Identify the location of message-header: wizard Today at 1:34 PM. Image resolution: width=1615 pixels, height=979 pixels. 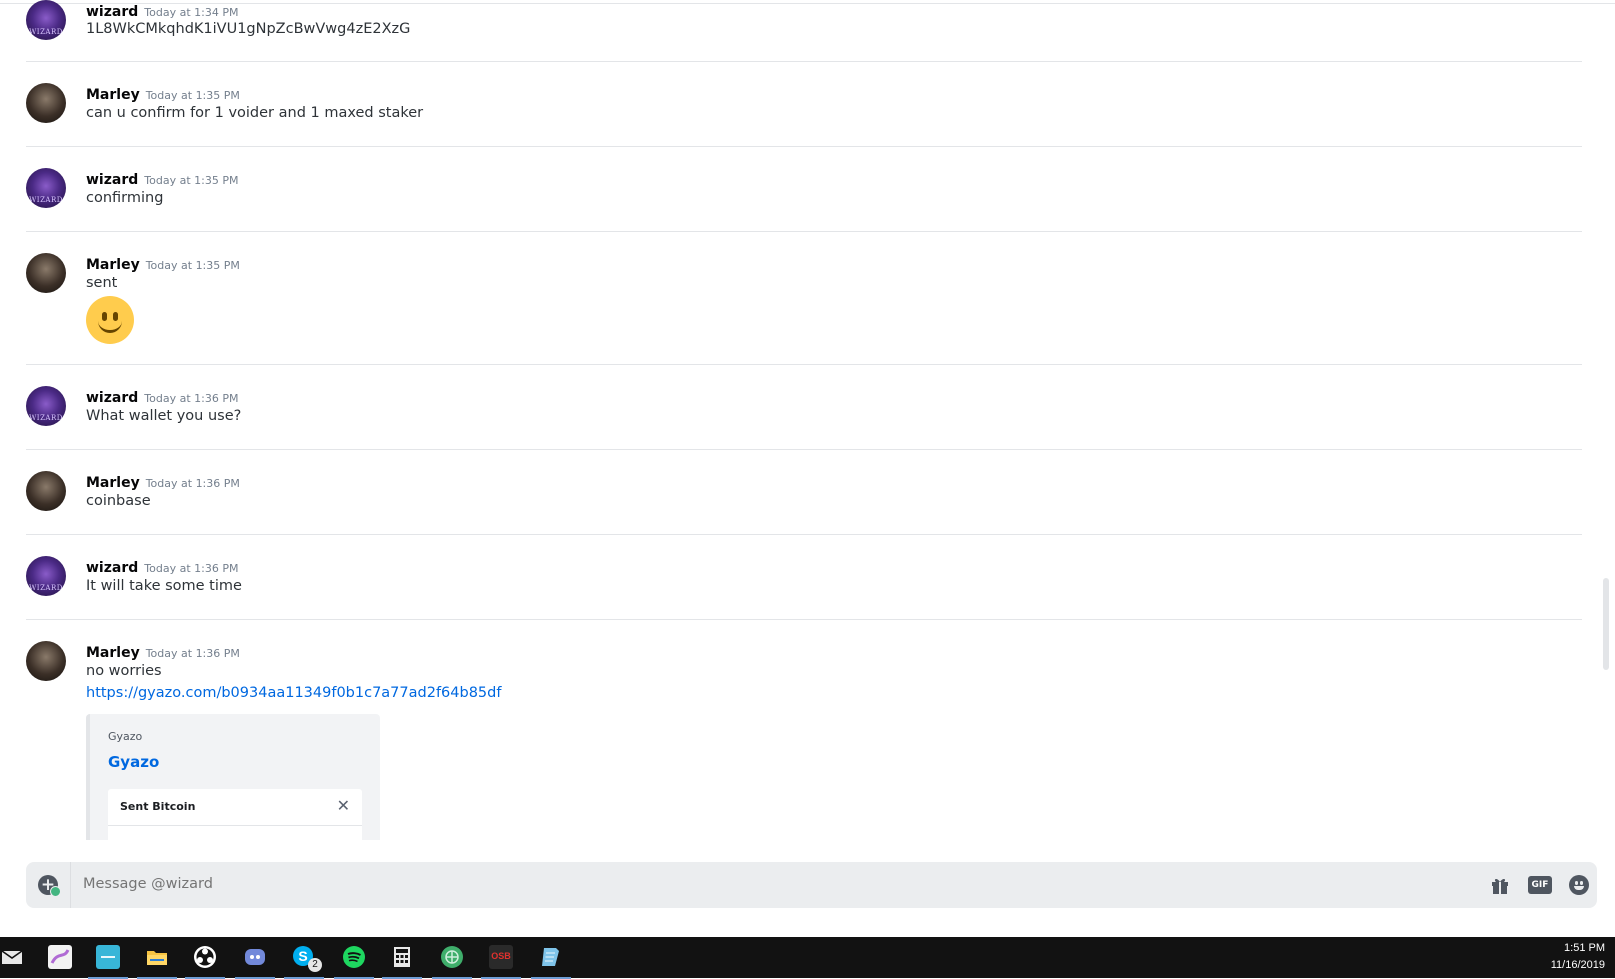
(162, 10).